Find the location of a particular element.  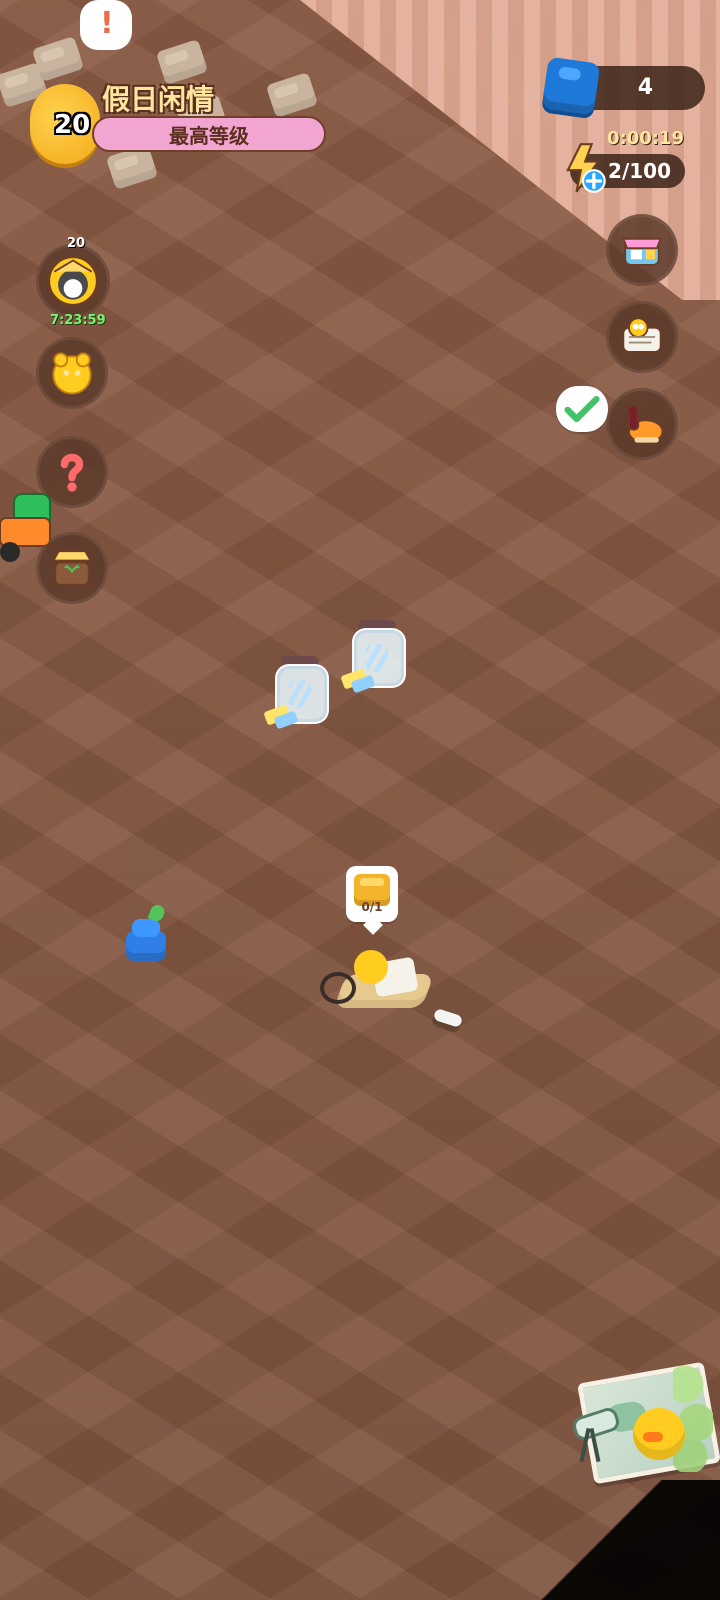

bear-icon is located at coordinates (72, 373).